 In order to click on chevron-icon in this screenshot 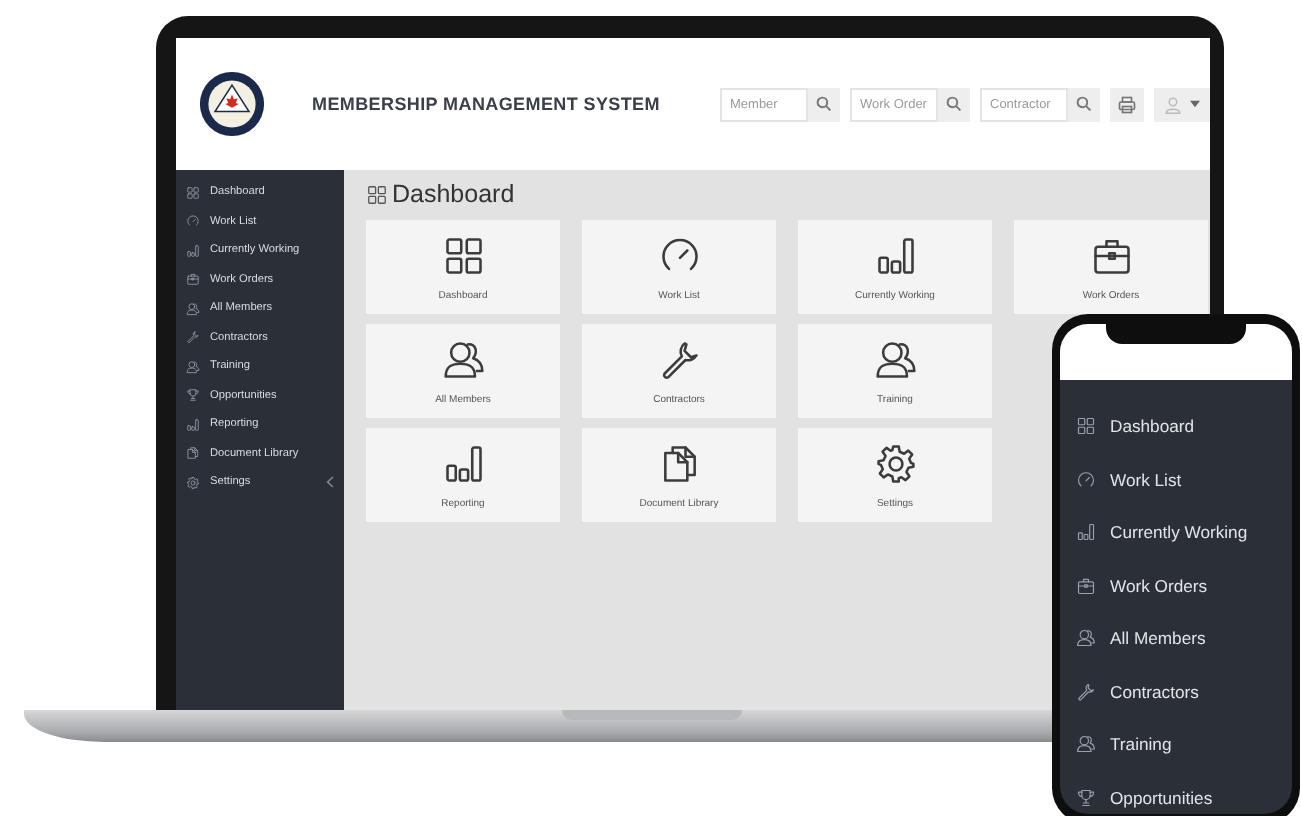, I will do `click(330, 482)`.